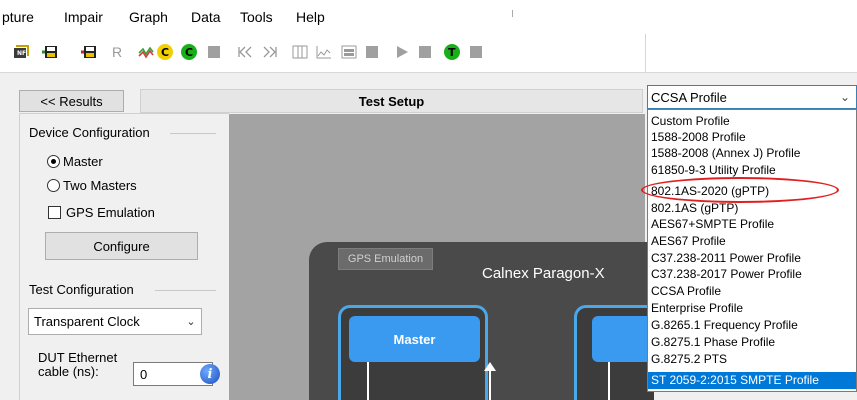 Image resolution: width=857 pixels, height=400 pixels. Describe the element at coordinates (752, 241) in the screenshot. I see `profile-option: AES67 Profile` at that location.